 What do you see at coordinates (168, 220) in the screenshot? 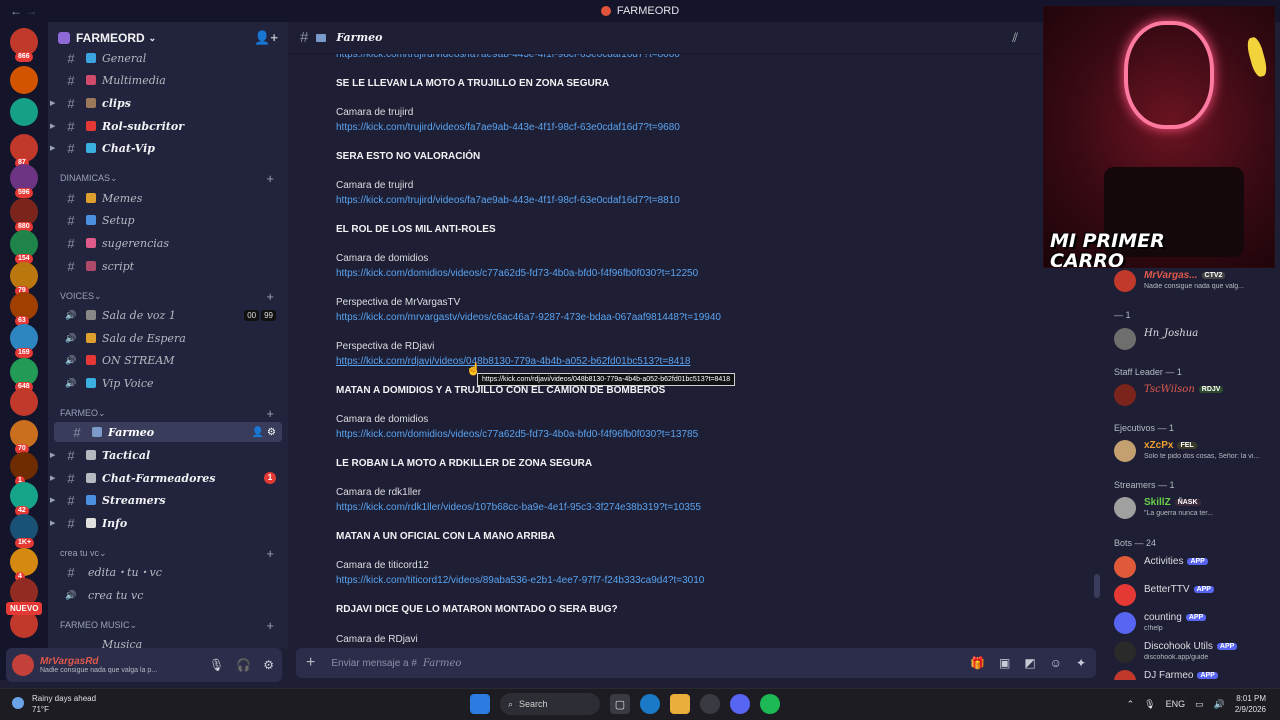
I see `channel-text: # Setup` at bounding box center [168, 220].